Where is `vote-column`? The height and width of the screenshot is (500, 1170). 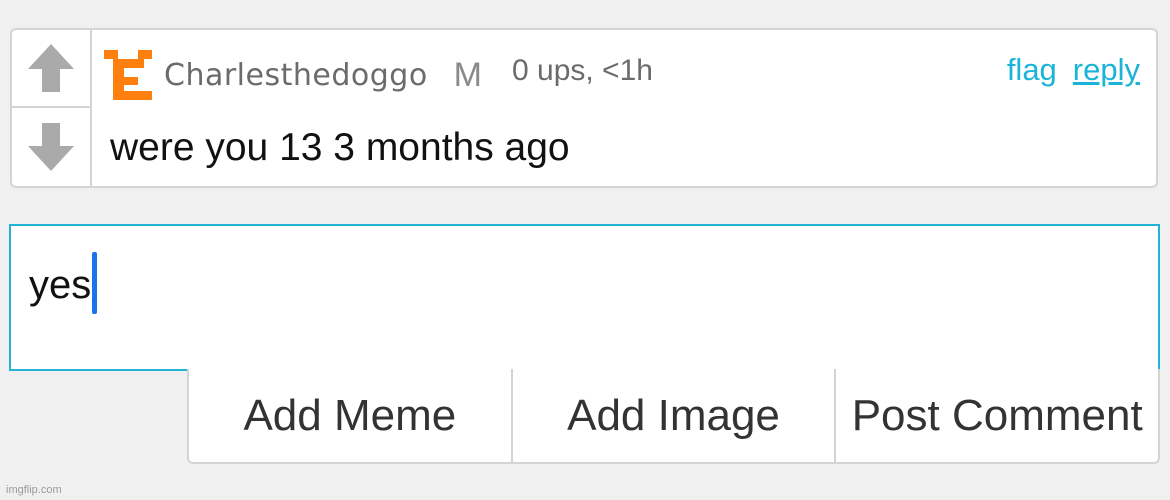
vote-column is located at coordinates (52, 108).